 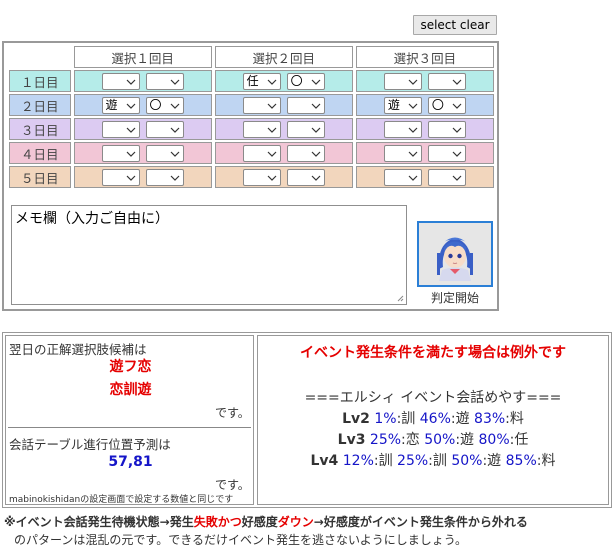 I want to click on divider, so click(x=129, y=427).